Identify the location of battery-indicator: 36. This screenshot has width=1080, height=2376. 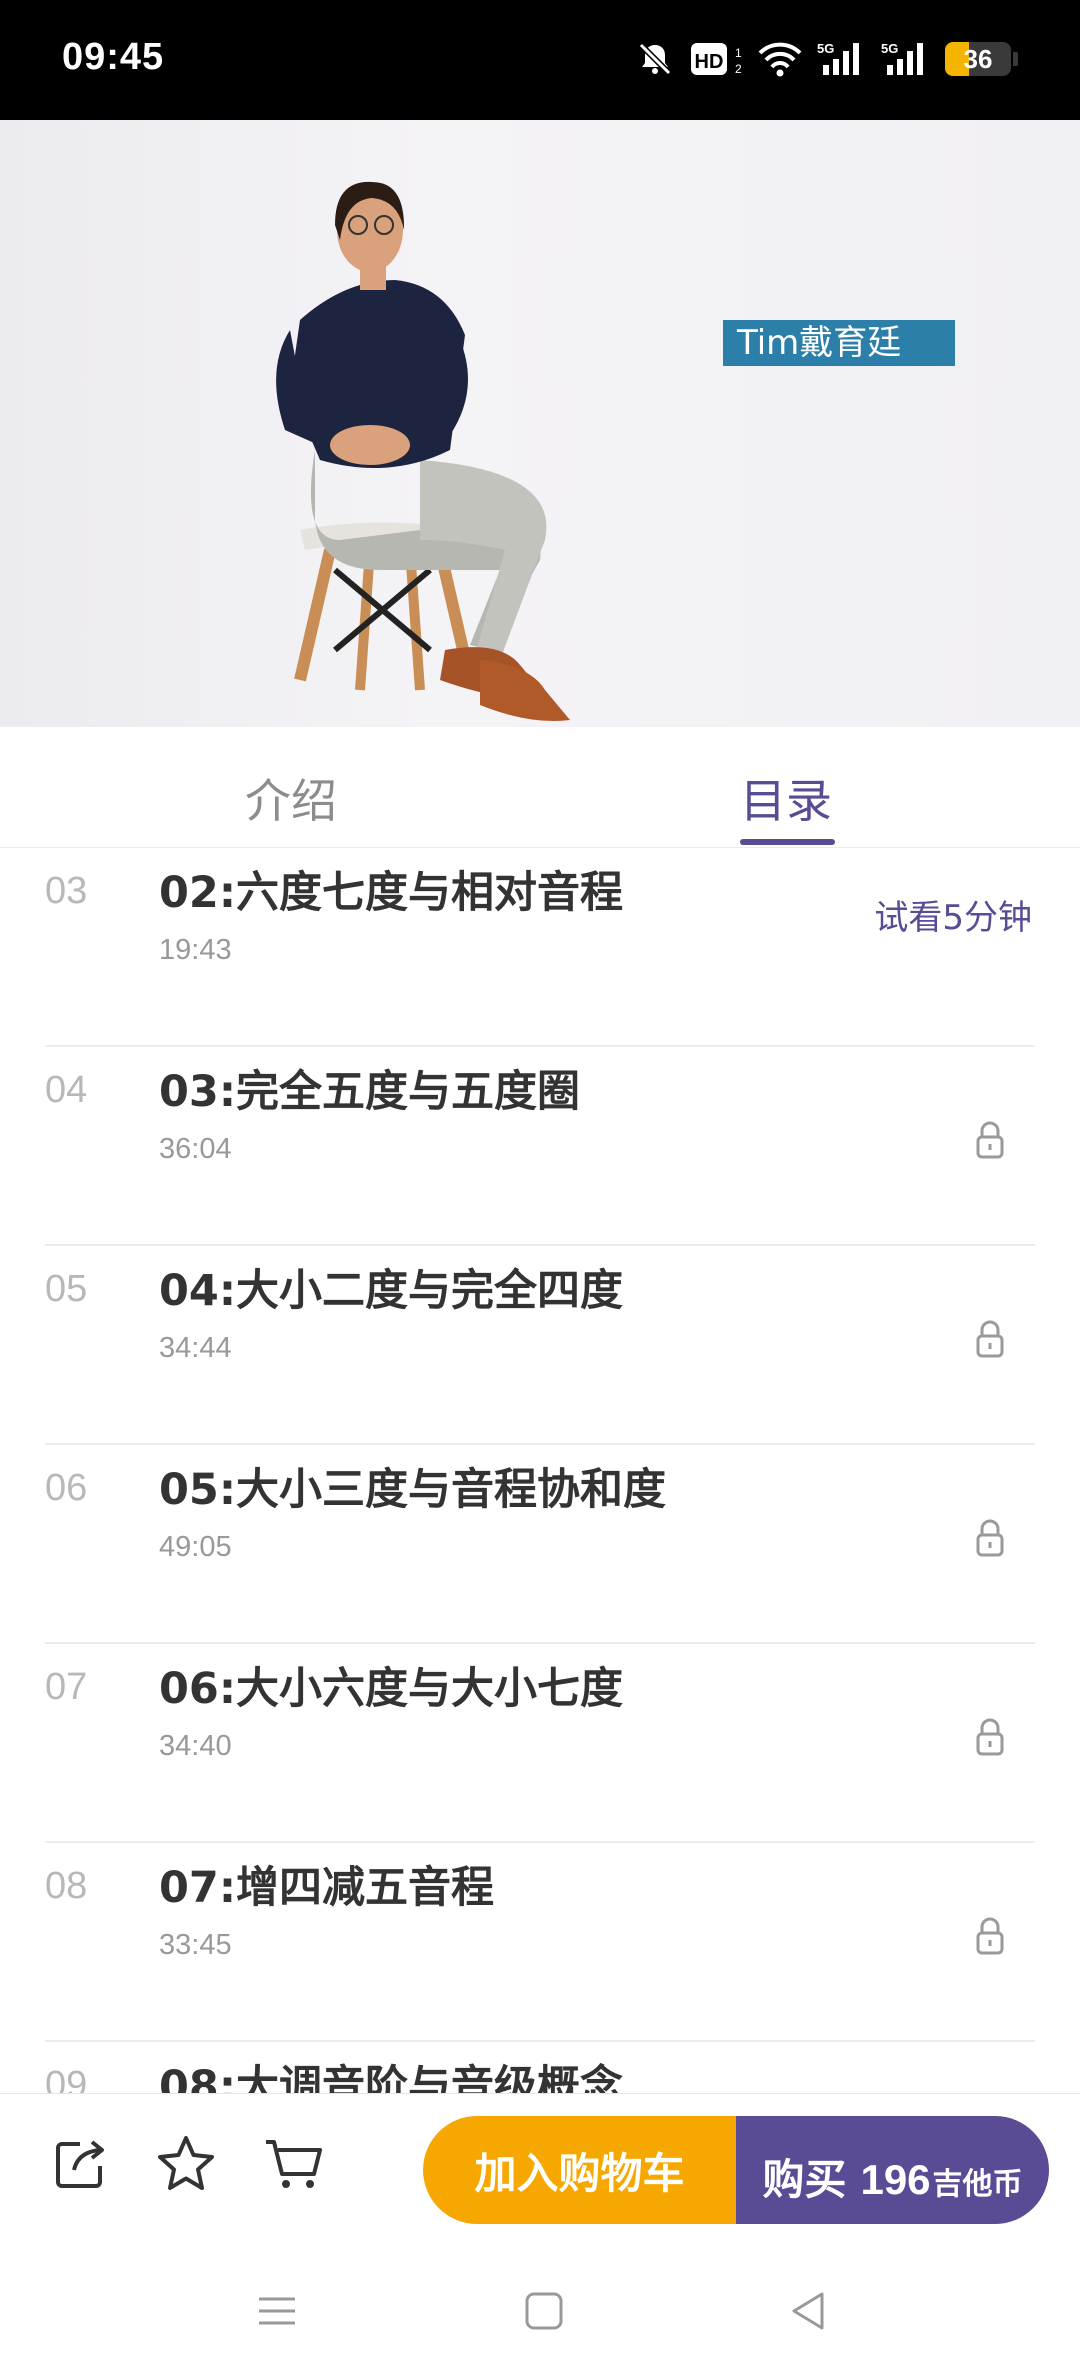
(978, 59).